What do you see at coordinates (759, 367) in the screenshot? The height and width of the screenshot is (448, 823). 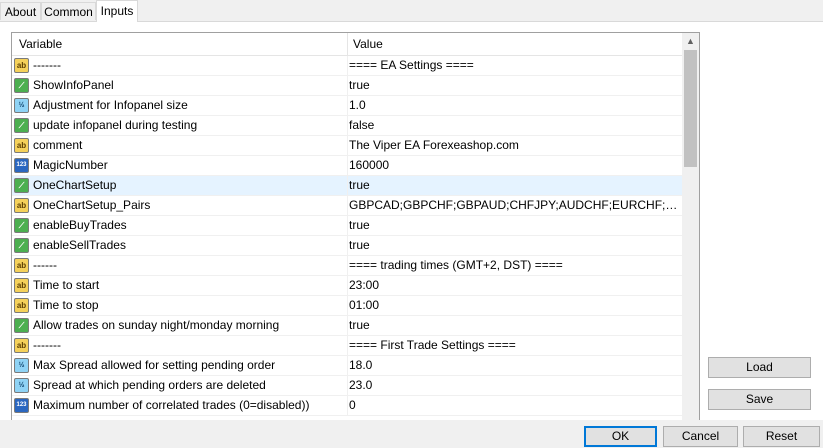 I see `load-button: Load` at bounding box center [759, 367].